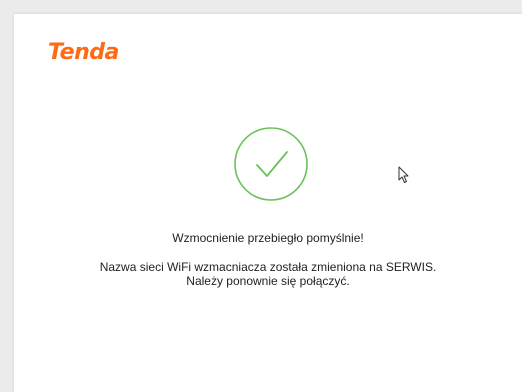 The image size is (522, 392). I want to click on tenda-logo: Tenda, so click(83, 52).